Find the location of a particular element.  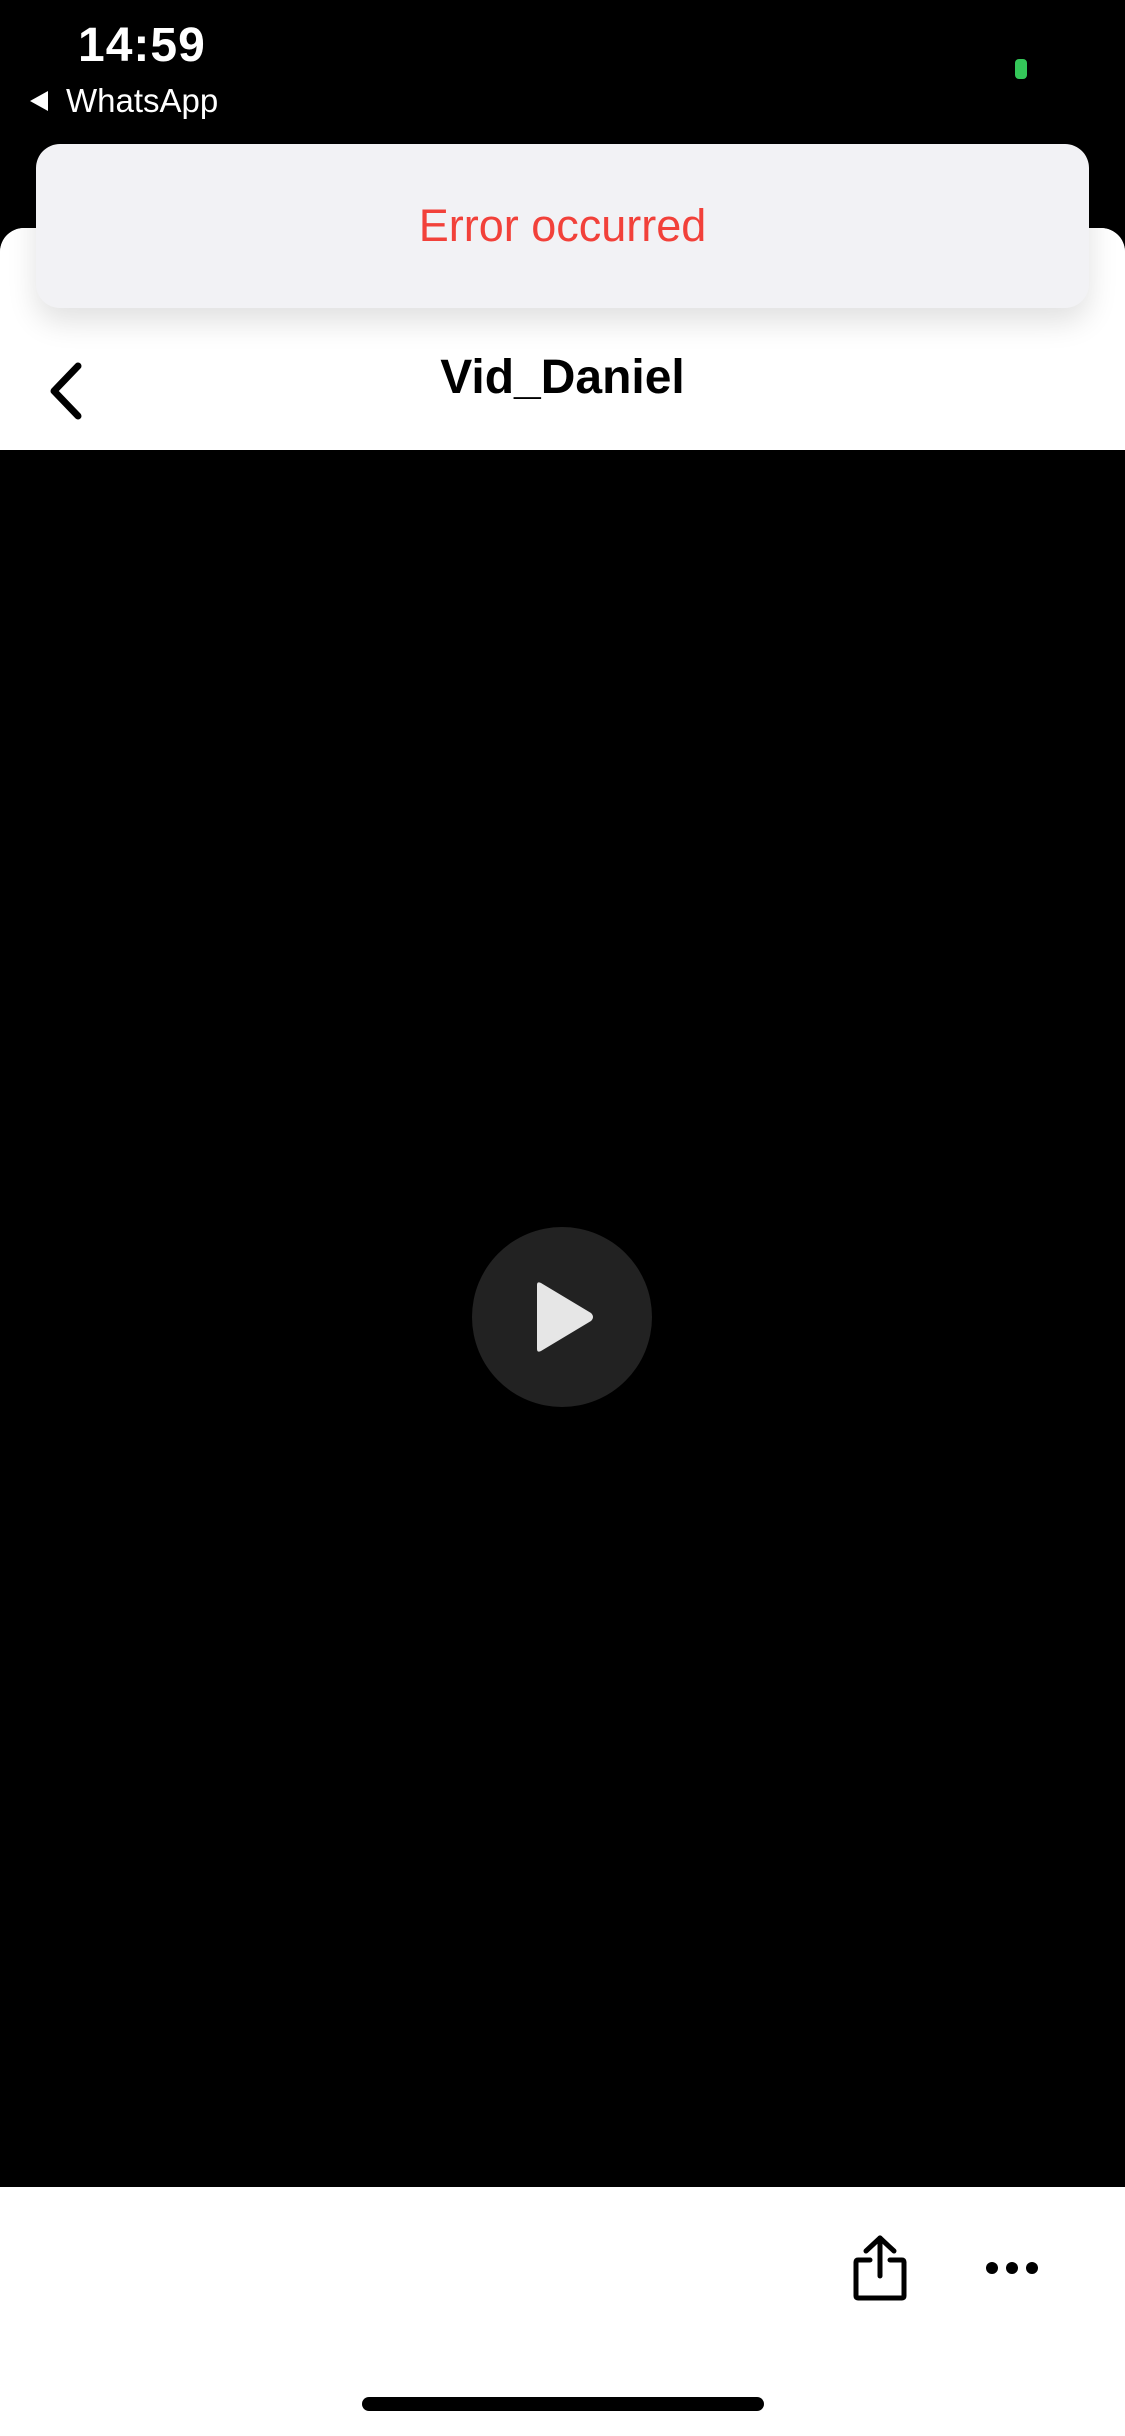

back-app-label: WhatsApp is located at coordinates (142, 100).